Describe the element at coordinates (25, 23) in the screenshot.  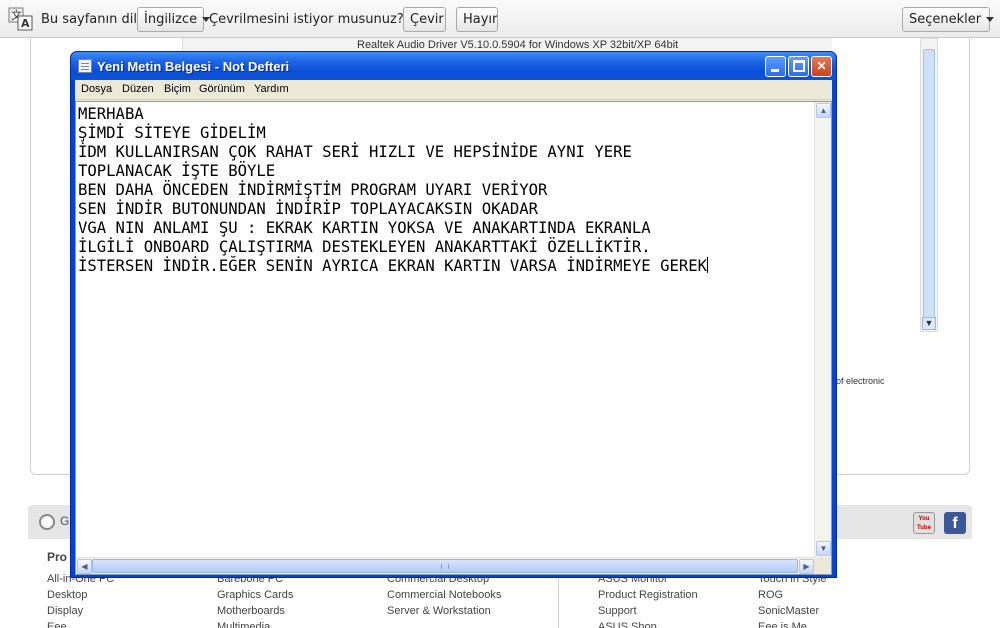
I see `svg-text: A` at that location.